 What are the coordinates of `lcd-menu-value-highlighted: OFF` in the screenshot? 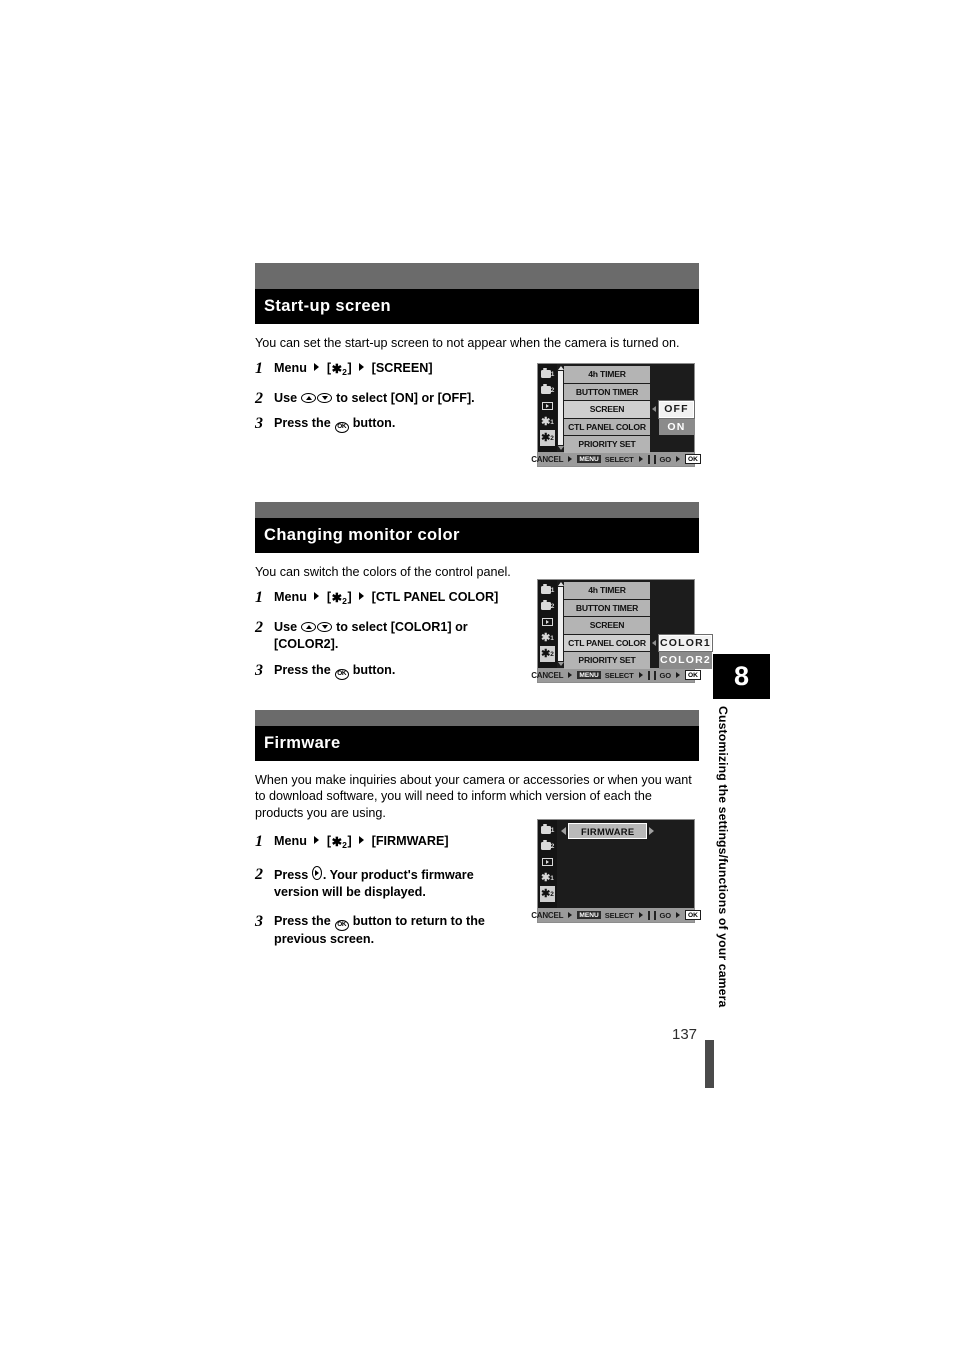 It's located at (676, 409).